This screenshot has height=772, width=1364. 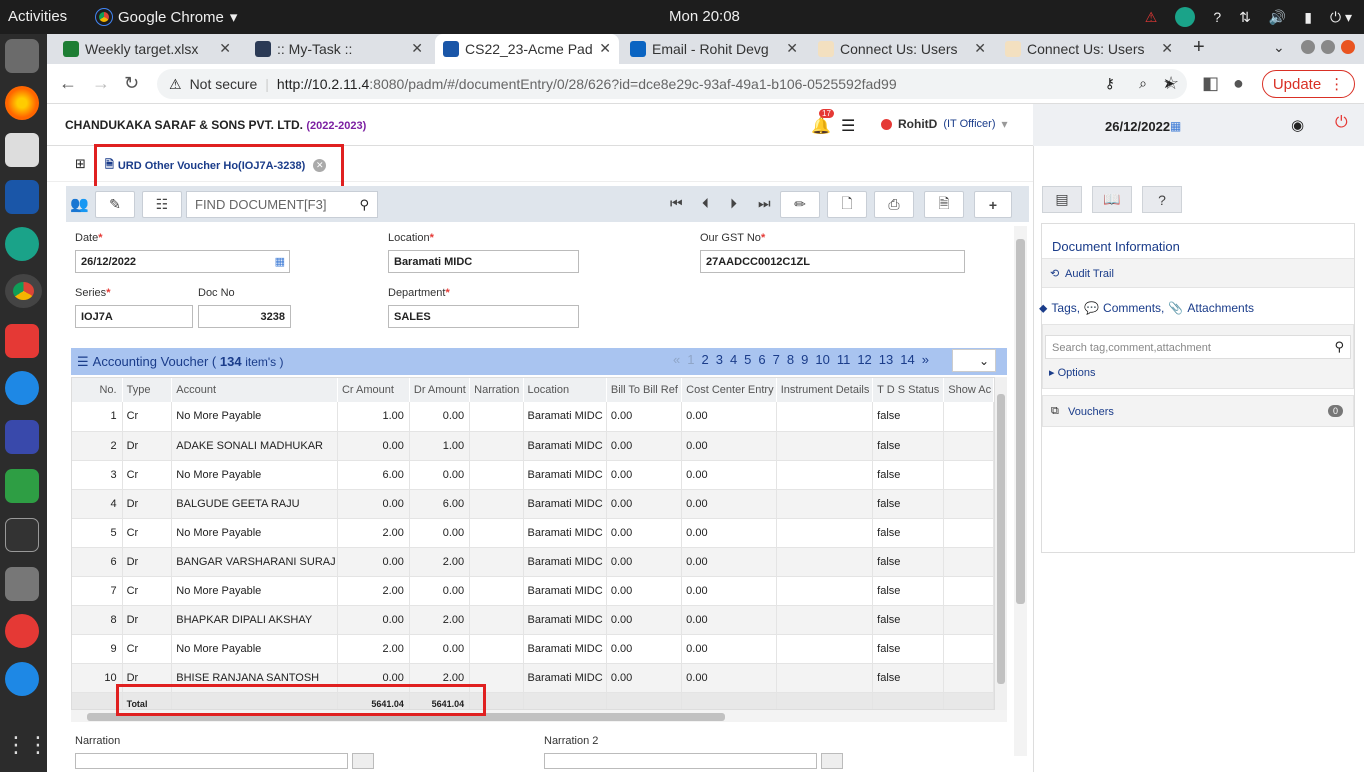 I want to click on network-icon: ⇅, so click(x=1245, y=17).